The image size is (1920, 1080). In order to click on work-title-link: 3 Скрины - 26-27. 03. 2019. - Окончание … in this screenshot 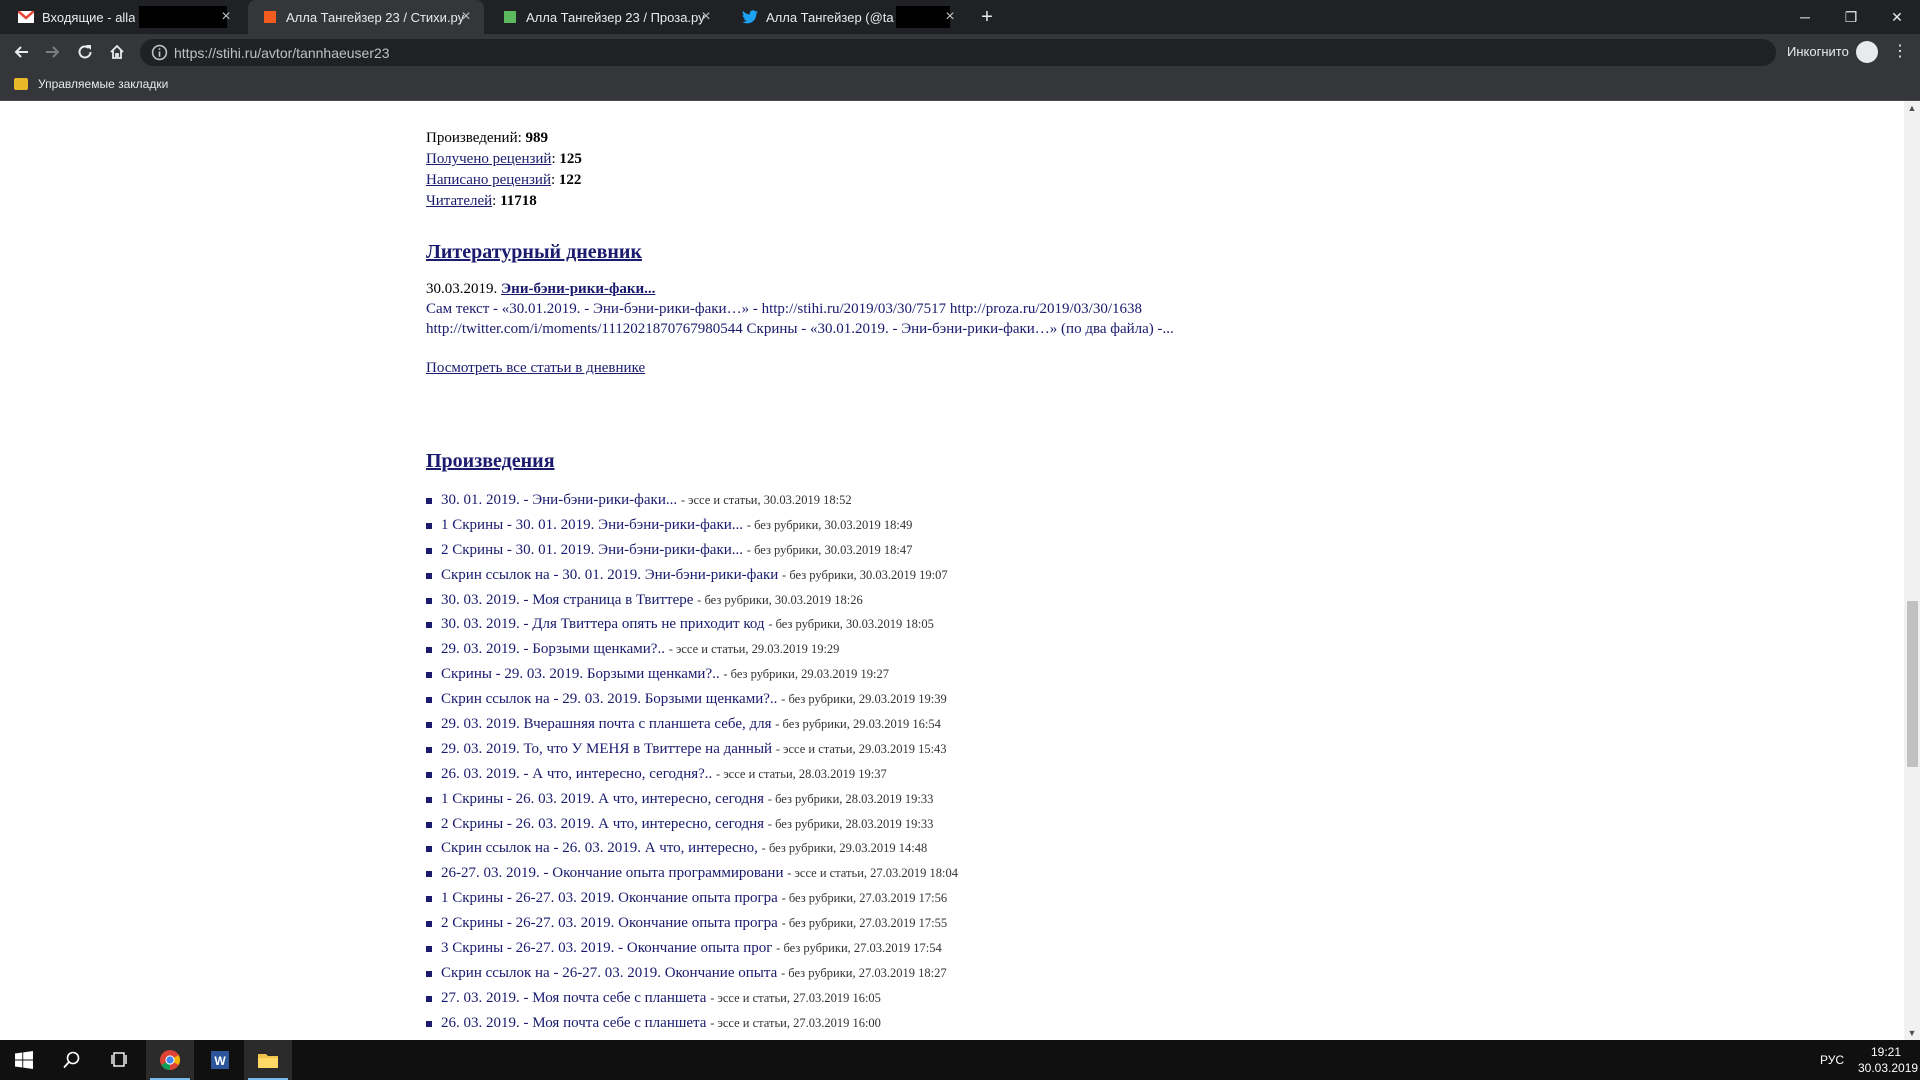, I will do `click(606, 948)`.